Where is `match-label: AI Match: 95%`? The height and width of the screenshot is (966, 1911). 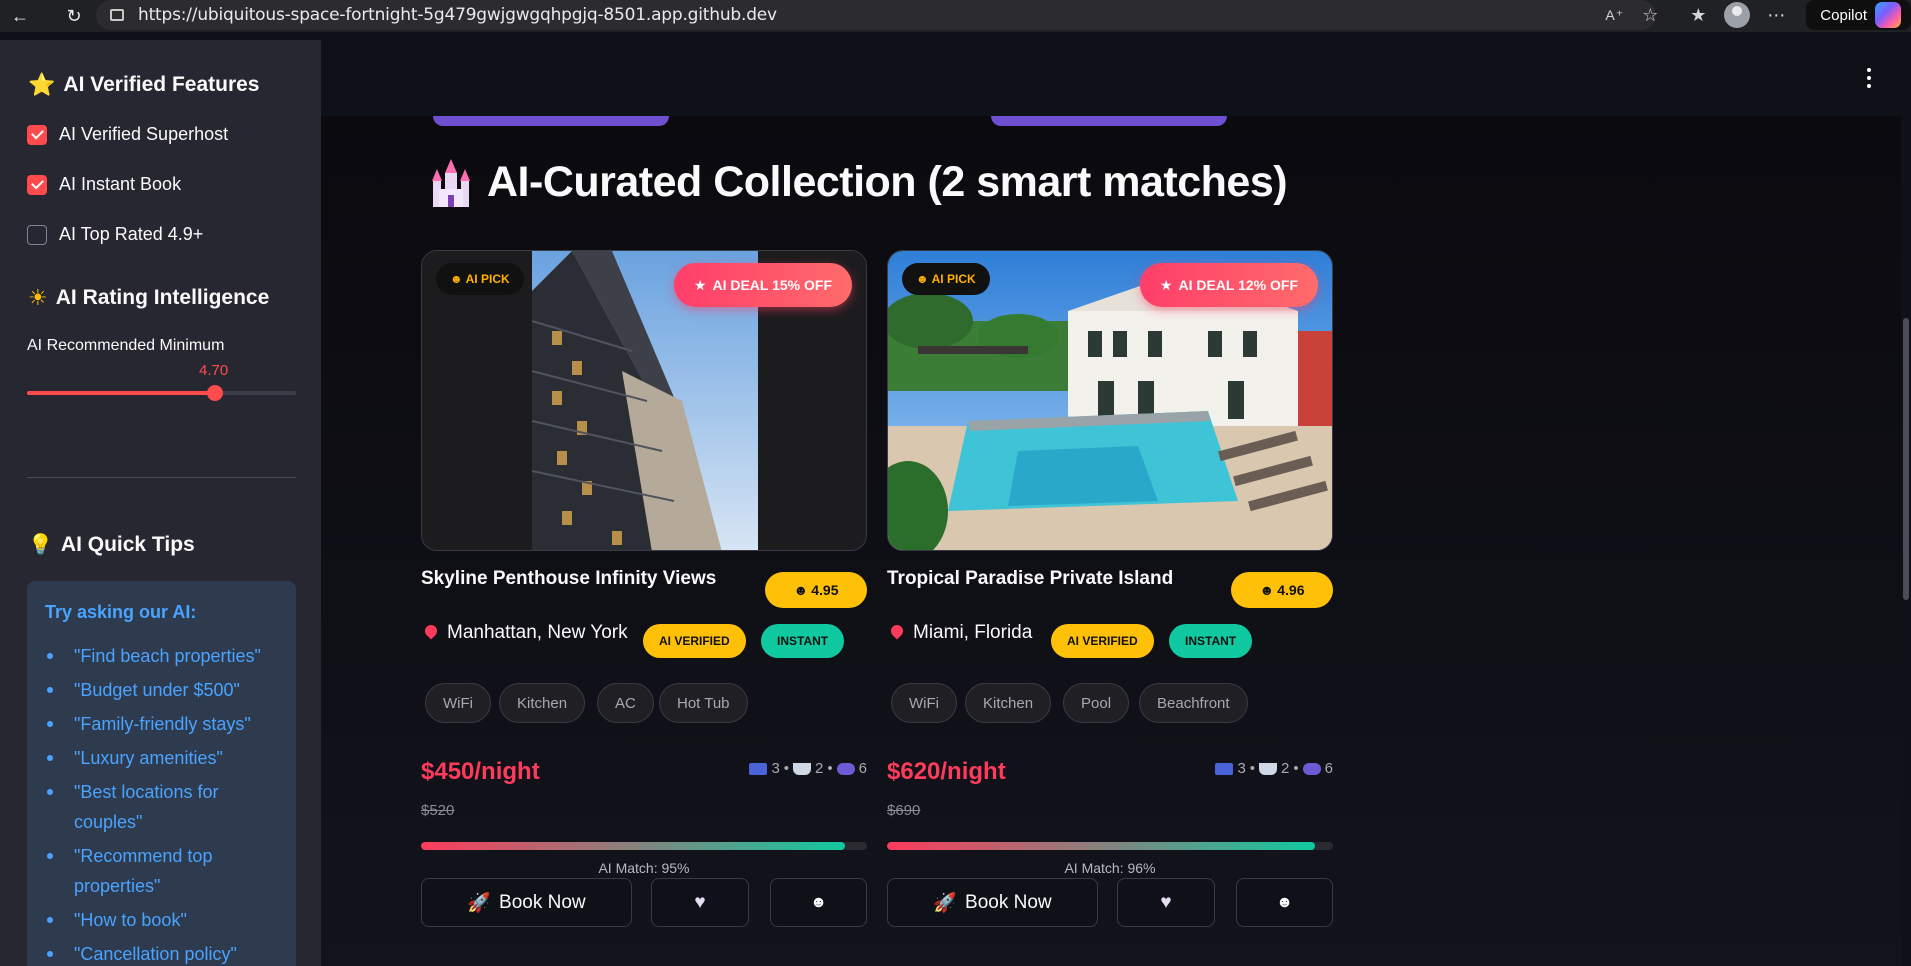
match-label: AI Match: 95% is located at coordinates (644, 868).